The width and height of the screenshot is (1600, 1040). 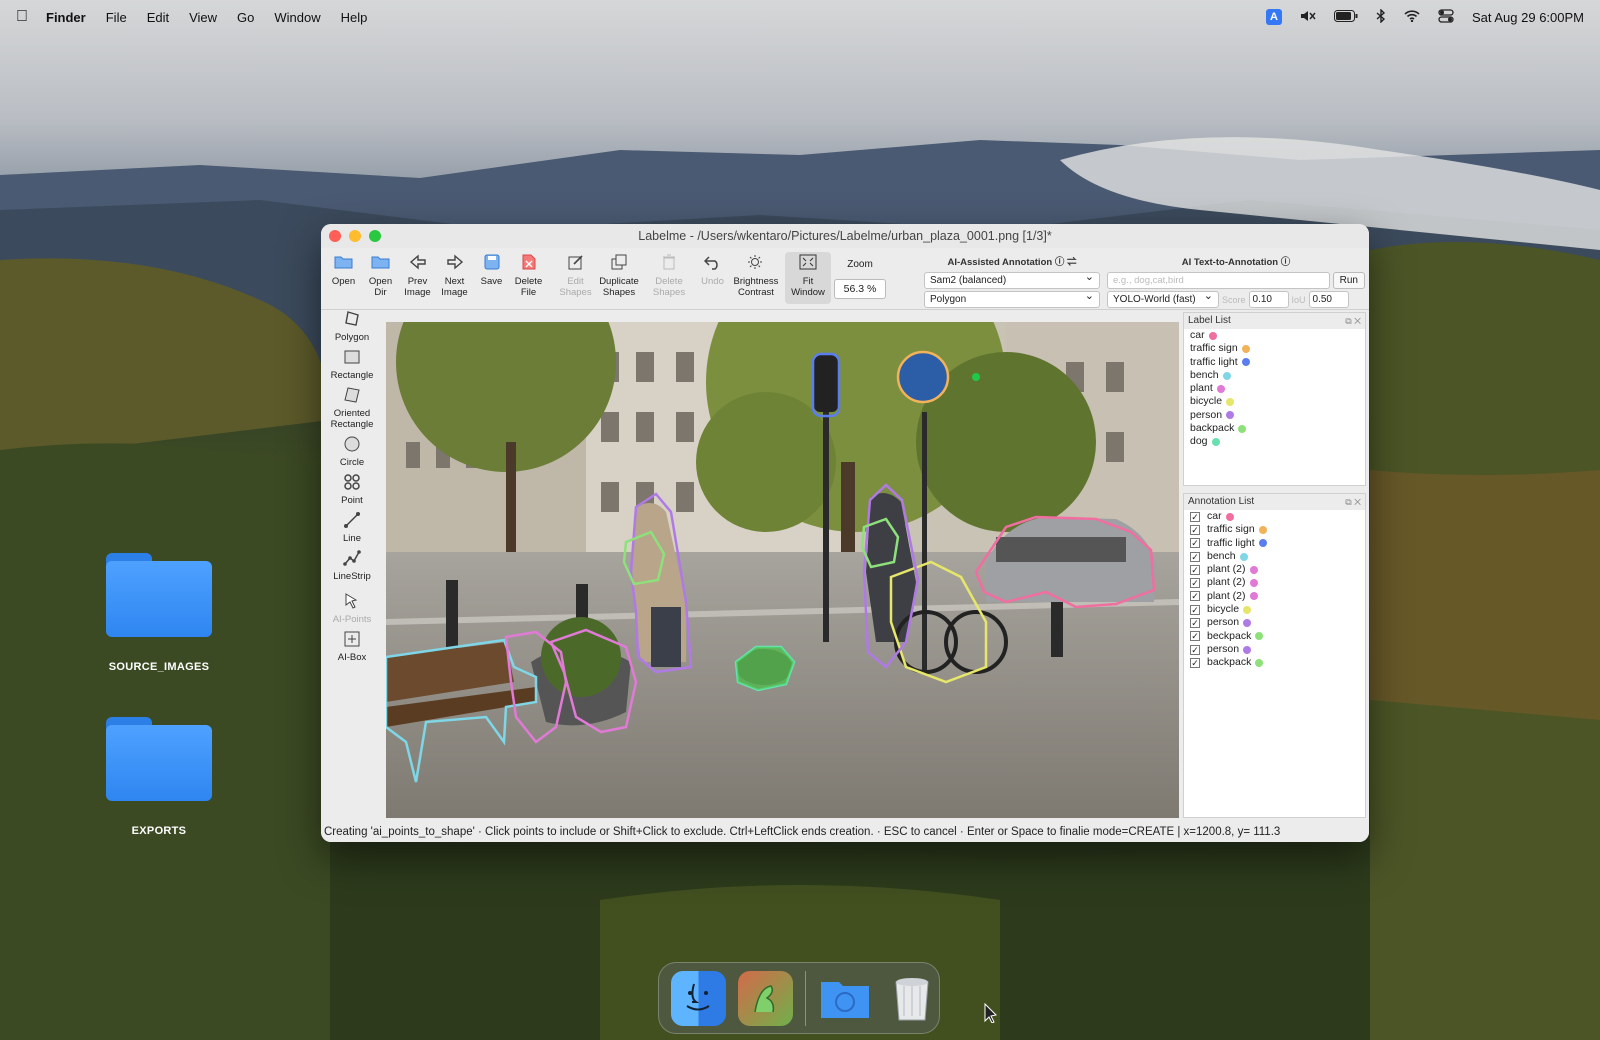 What do you see at coordinates (1274, 543) in the screenshot?
I see `annotation-list-item: ✓ traffic light` at bounding box center [1274, 543].